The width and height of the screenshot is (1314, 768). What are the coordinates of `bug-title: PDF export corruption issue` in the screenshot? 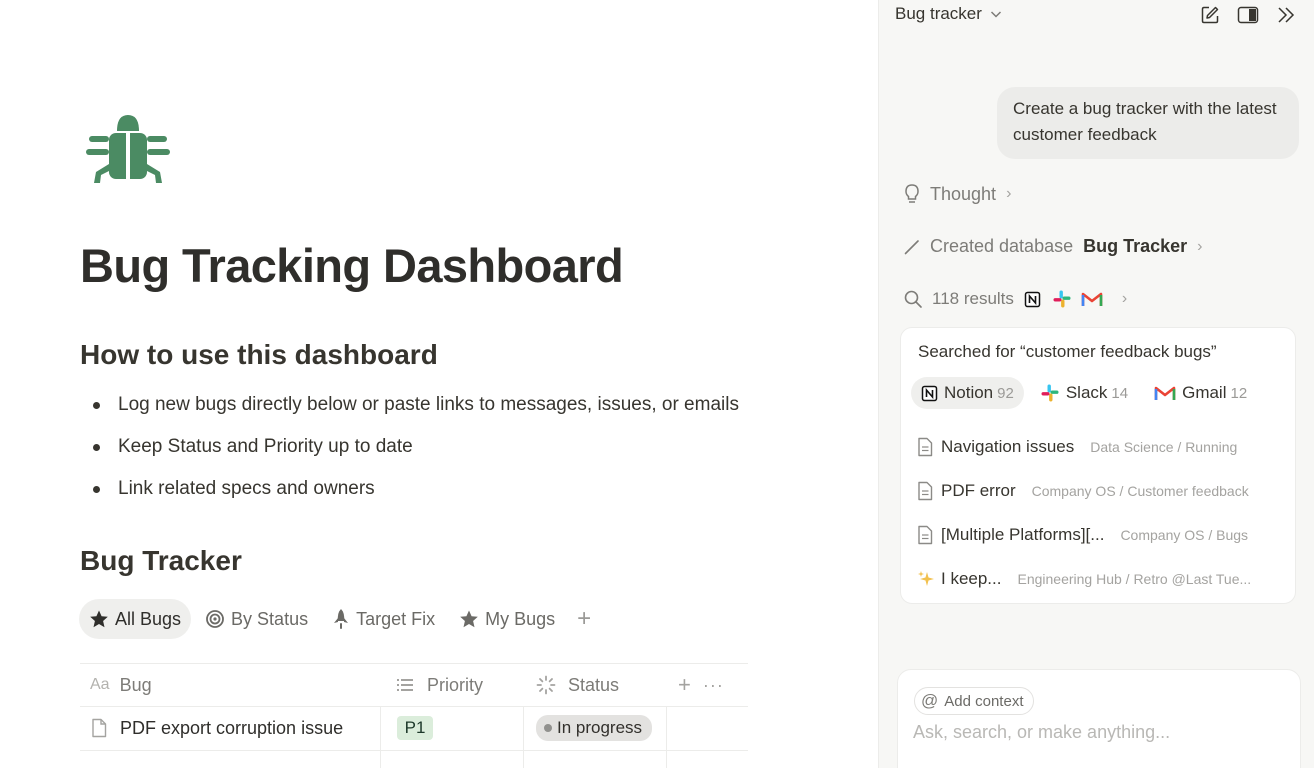 It's located at (232, 727).